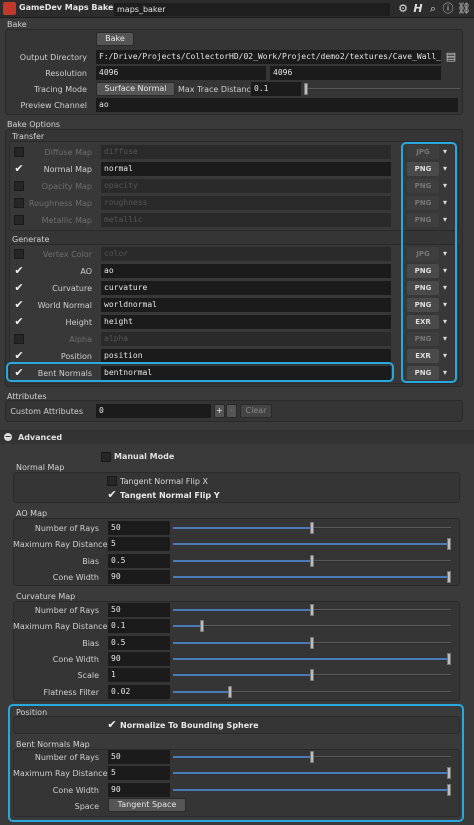 Image resolution: width=474 pixels, height=825 pixels. Describe the element at coordinates (112, 481) in the screenshot. I see `flip-x-checkbox` at that location.